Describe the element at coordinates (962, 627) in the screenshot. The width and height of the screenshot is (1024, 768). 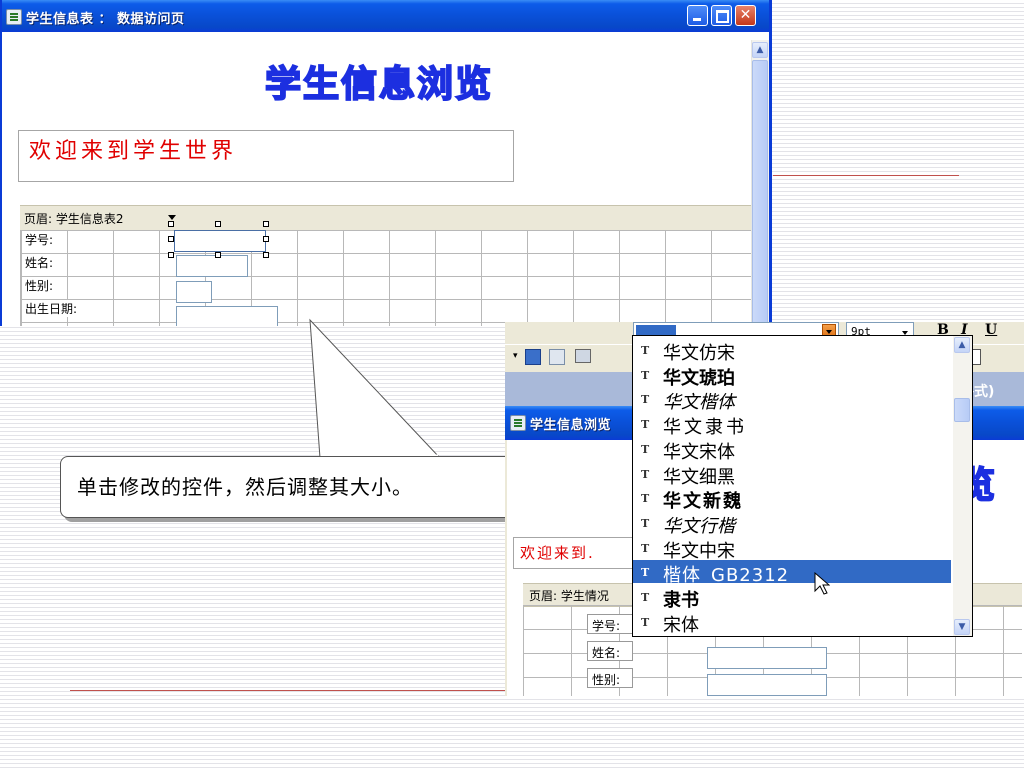
I see `scroll-down-icon: ▼` at that location.